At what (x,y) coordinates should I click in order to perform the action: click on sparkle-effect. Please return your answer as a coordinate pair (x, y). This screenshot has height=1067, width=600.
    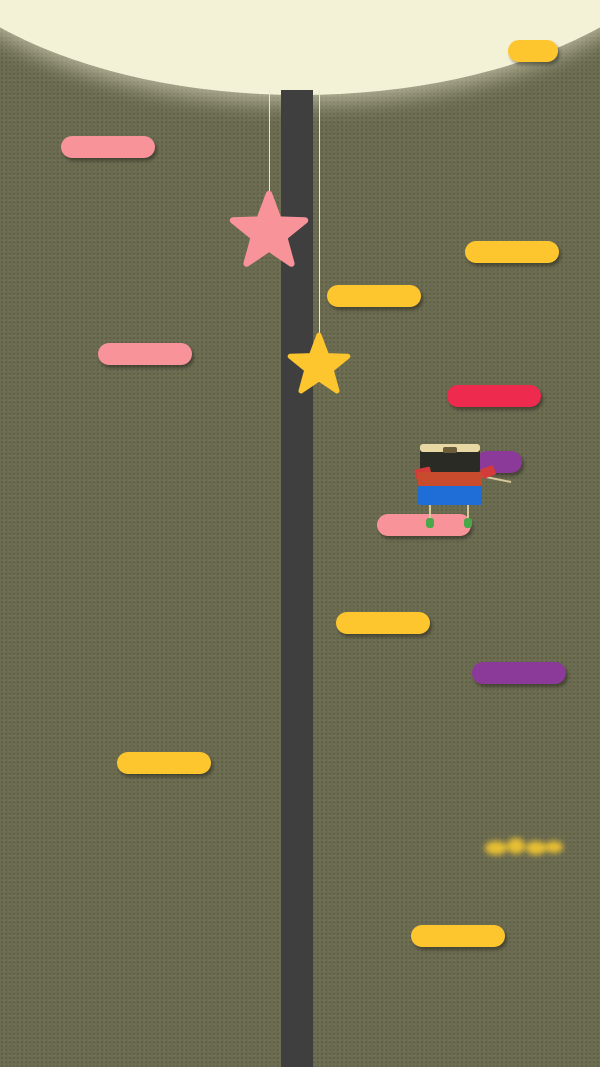
    Looking at the image, I should click on (524, 846).